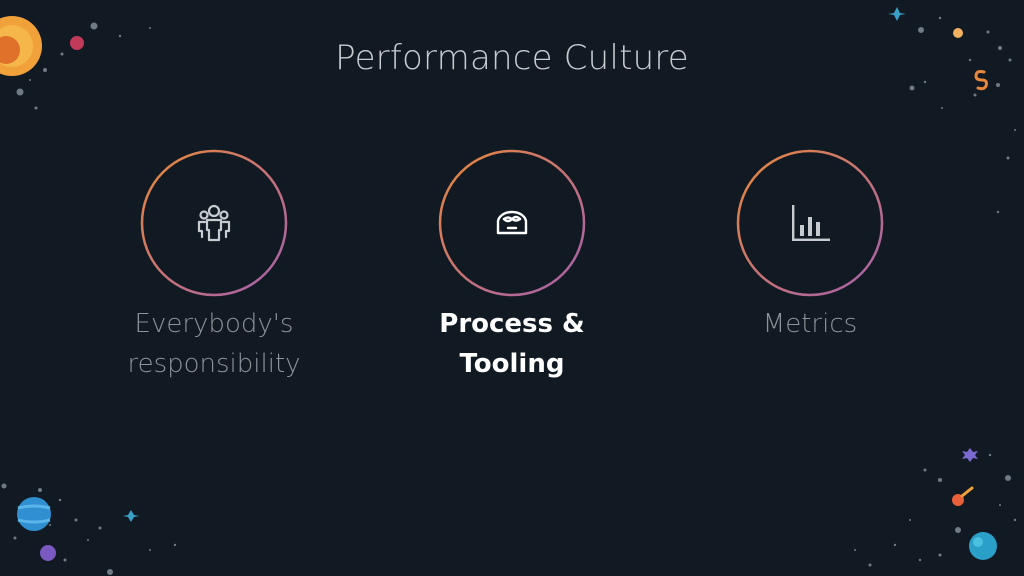 The width and height of the screenshot is (1024, 576). What do you see at coordinates (214, 344) in the screenshot?
I see `item-label: Everybody's responsibility` at bounding box center [214, 344].